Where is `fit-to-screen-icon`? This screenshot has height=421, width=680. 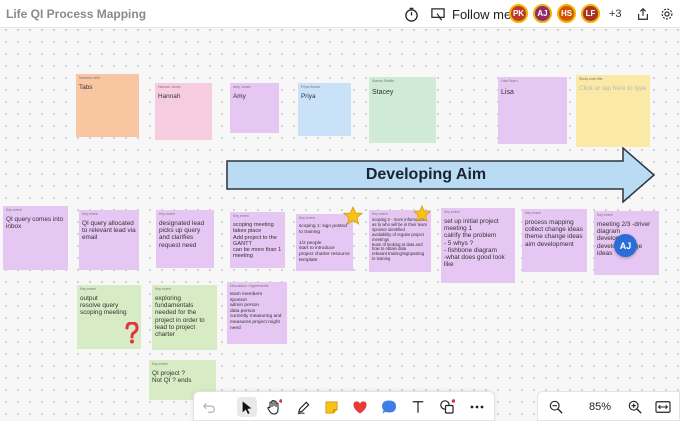 fit-to-screen-icon is located at coordinates (663, 407).